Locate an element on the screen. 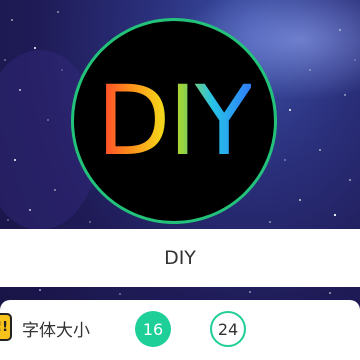 The width and height of the screenshot is (360, 360). preview-text: DIY is located at coordinates (175, 121).